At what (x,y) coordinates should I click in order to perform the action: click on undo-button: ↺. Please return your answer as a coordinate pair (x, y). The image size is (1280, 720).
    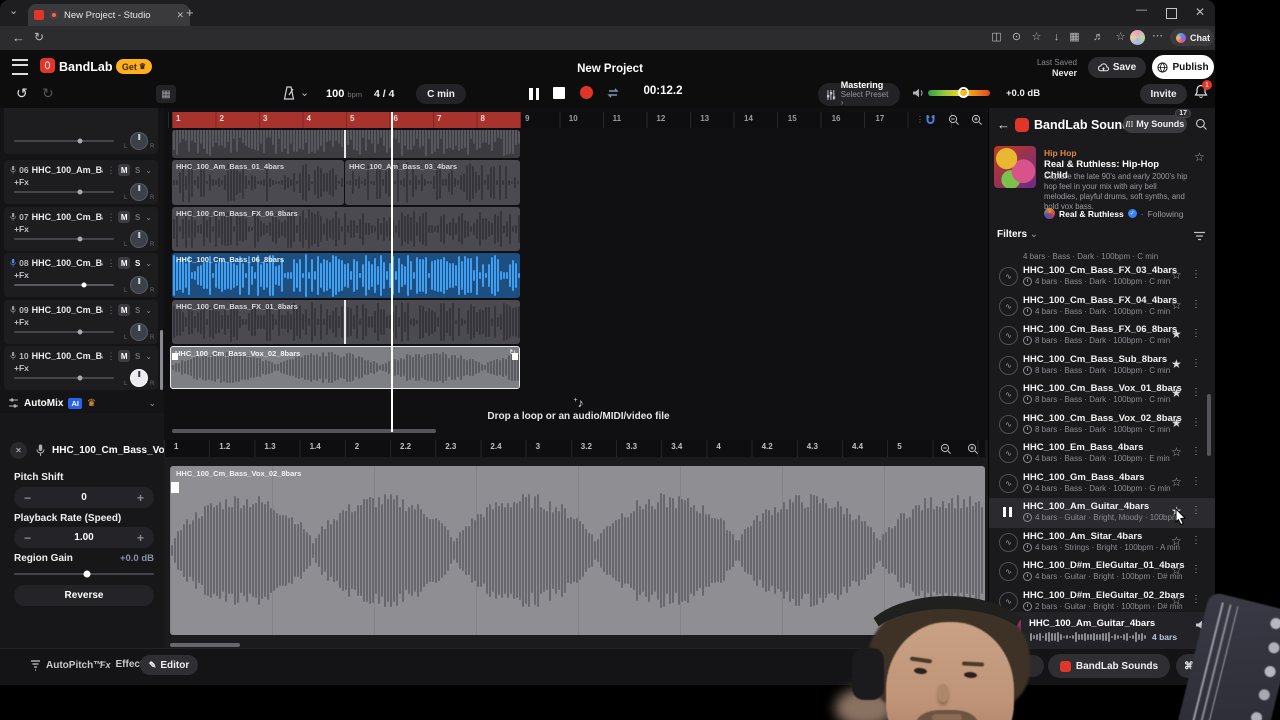
    Looking at the image, I should click on (22, 93).